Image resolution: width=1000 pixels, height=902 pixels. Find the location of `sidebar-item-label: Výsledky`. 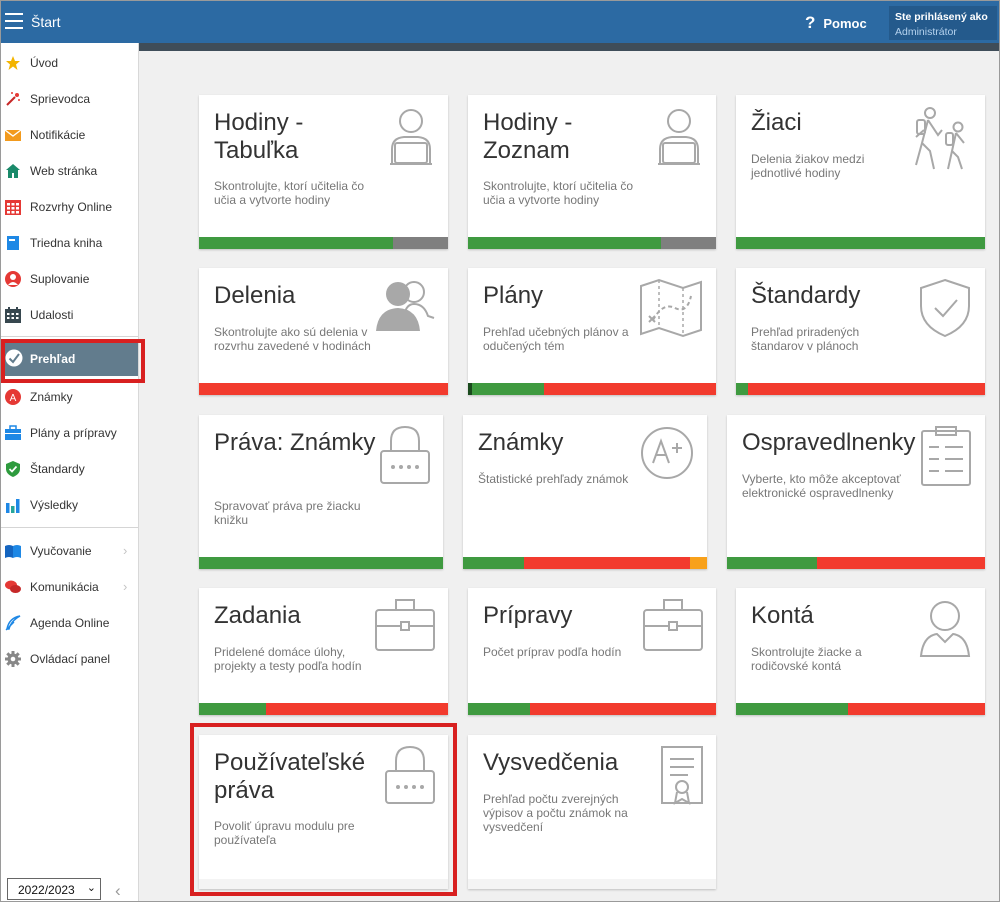

sidebar-item-label: Výsledky is located at coordinates (54, 505).